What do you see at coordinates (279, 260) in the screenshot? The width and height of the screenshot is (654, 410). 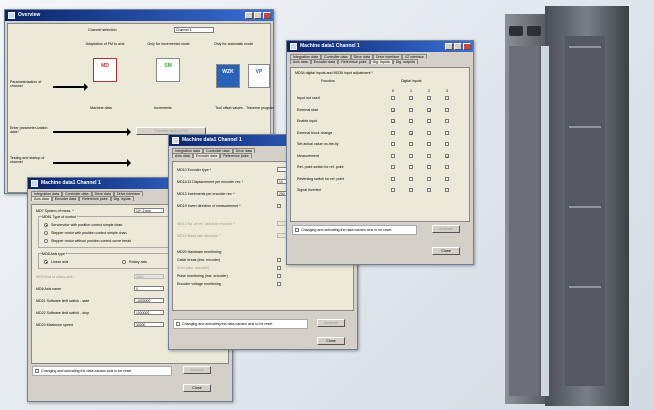 I see `cable-break-checkbox` at bounding box center [279, 260].